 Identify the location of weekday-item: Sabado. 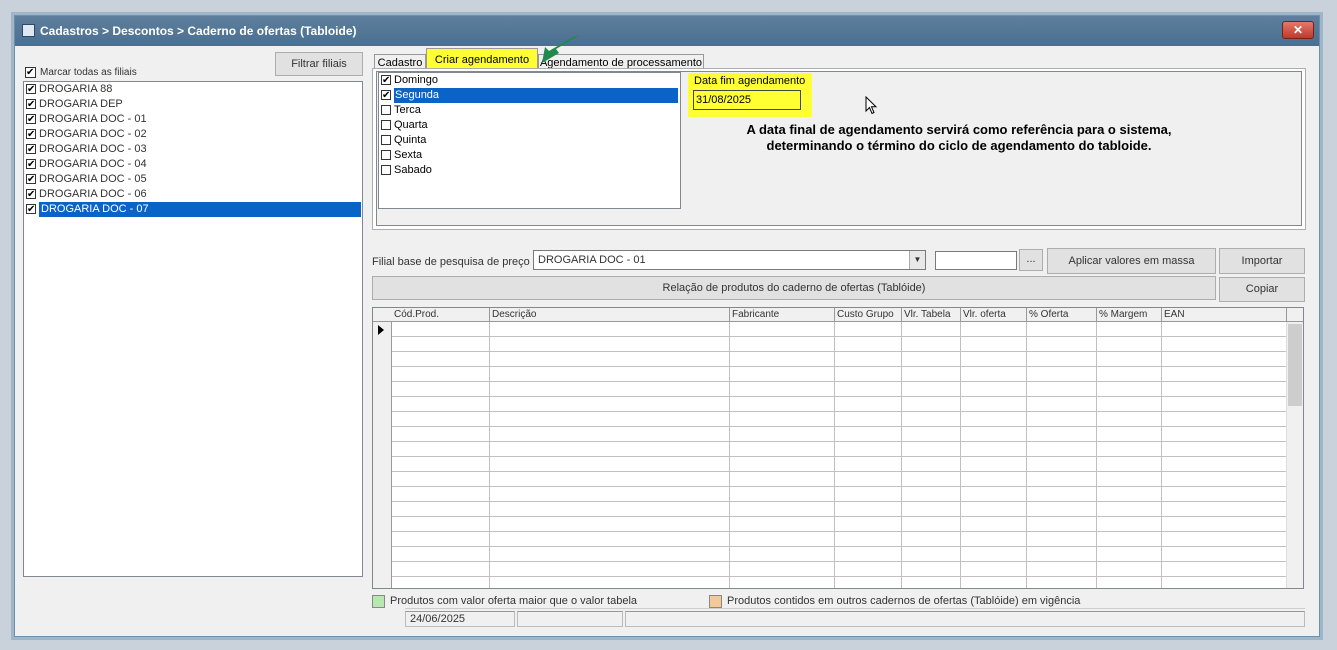
(529, 170).